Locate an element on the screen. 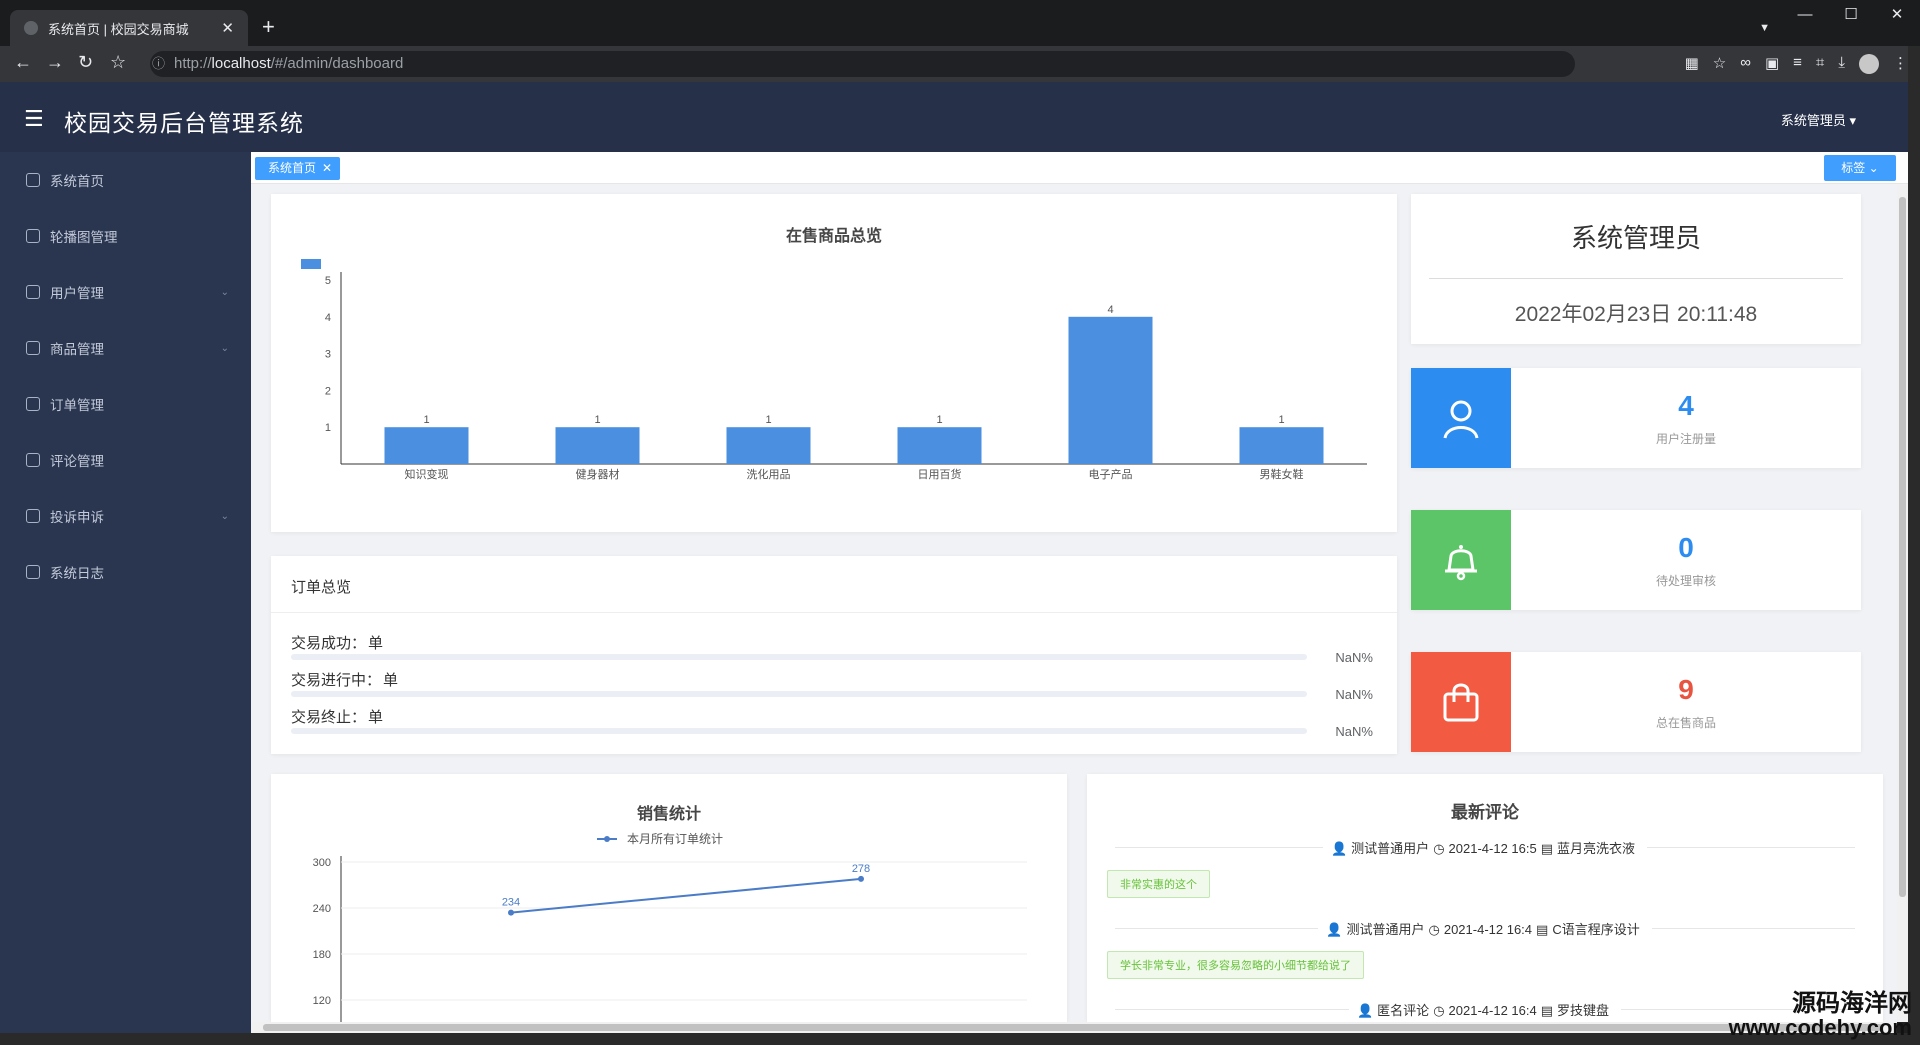  browser-tab: 系统首页 | 校园交易商城 ✕ is located at coordinates (129, 28).